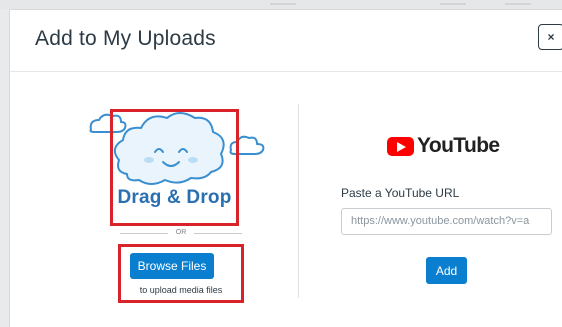  I want to click on drag-drop-label: Drag & Drop, so click(174, 197).